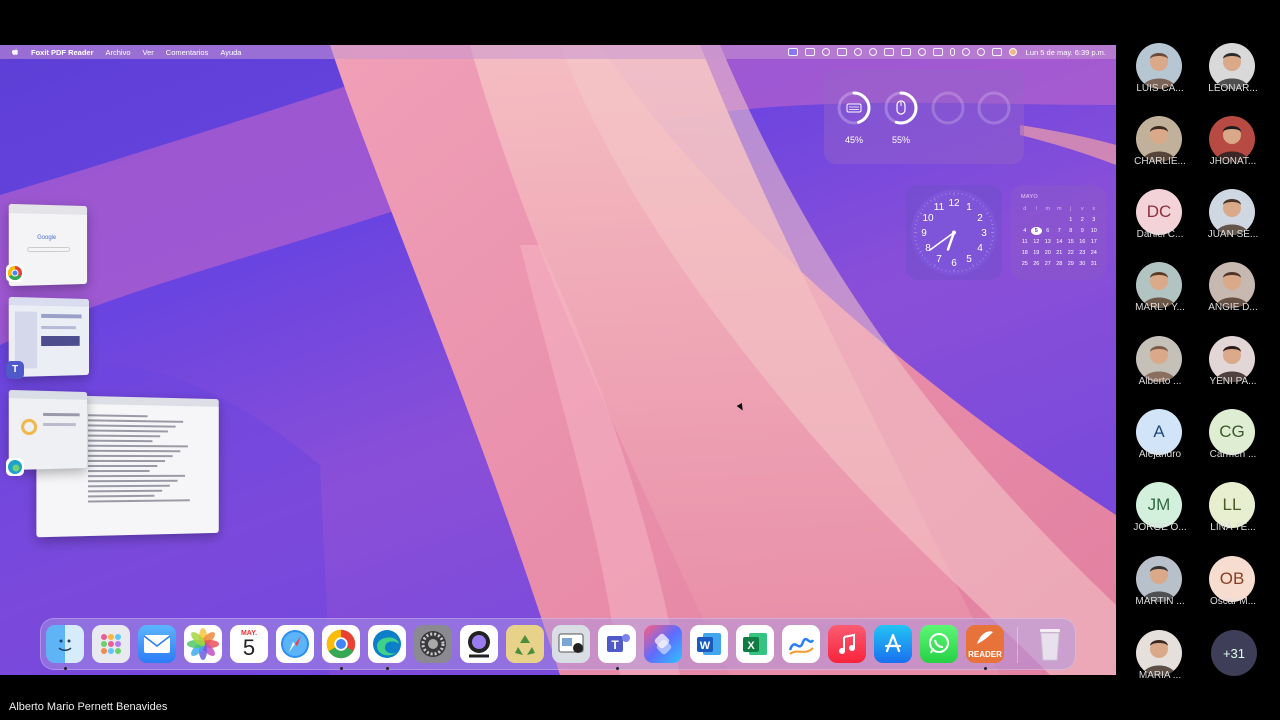 The width and height of the screenshot is (1280, 720). What do you see at coordinates (965, 52) in the screenshot?
I see `wifi-icon` at bounding box center [965, 52].